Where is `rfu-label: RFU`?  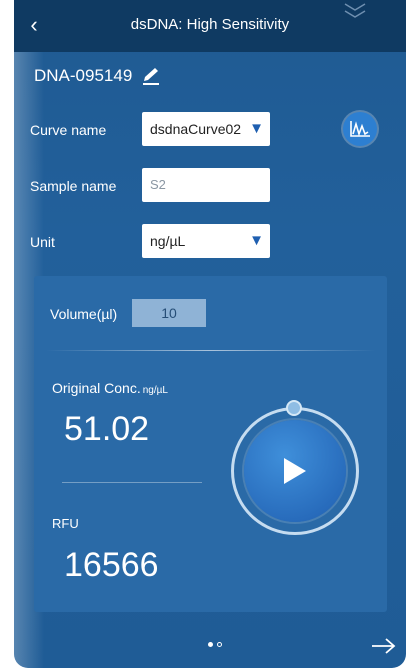
rfu-label: RFU is located at coordinates (65, 523).